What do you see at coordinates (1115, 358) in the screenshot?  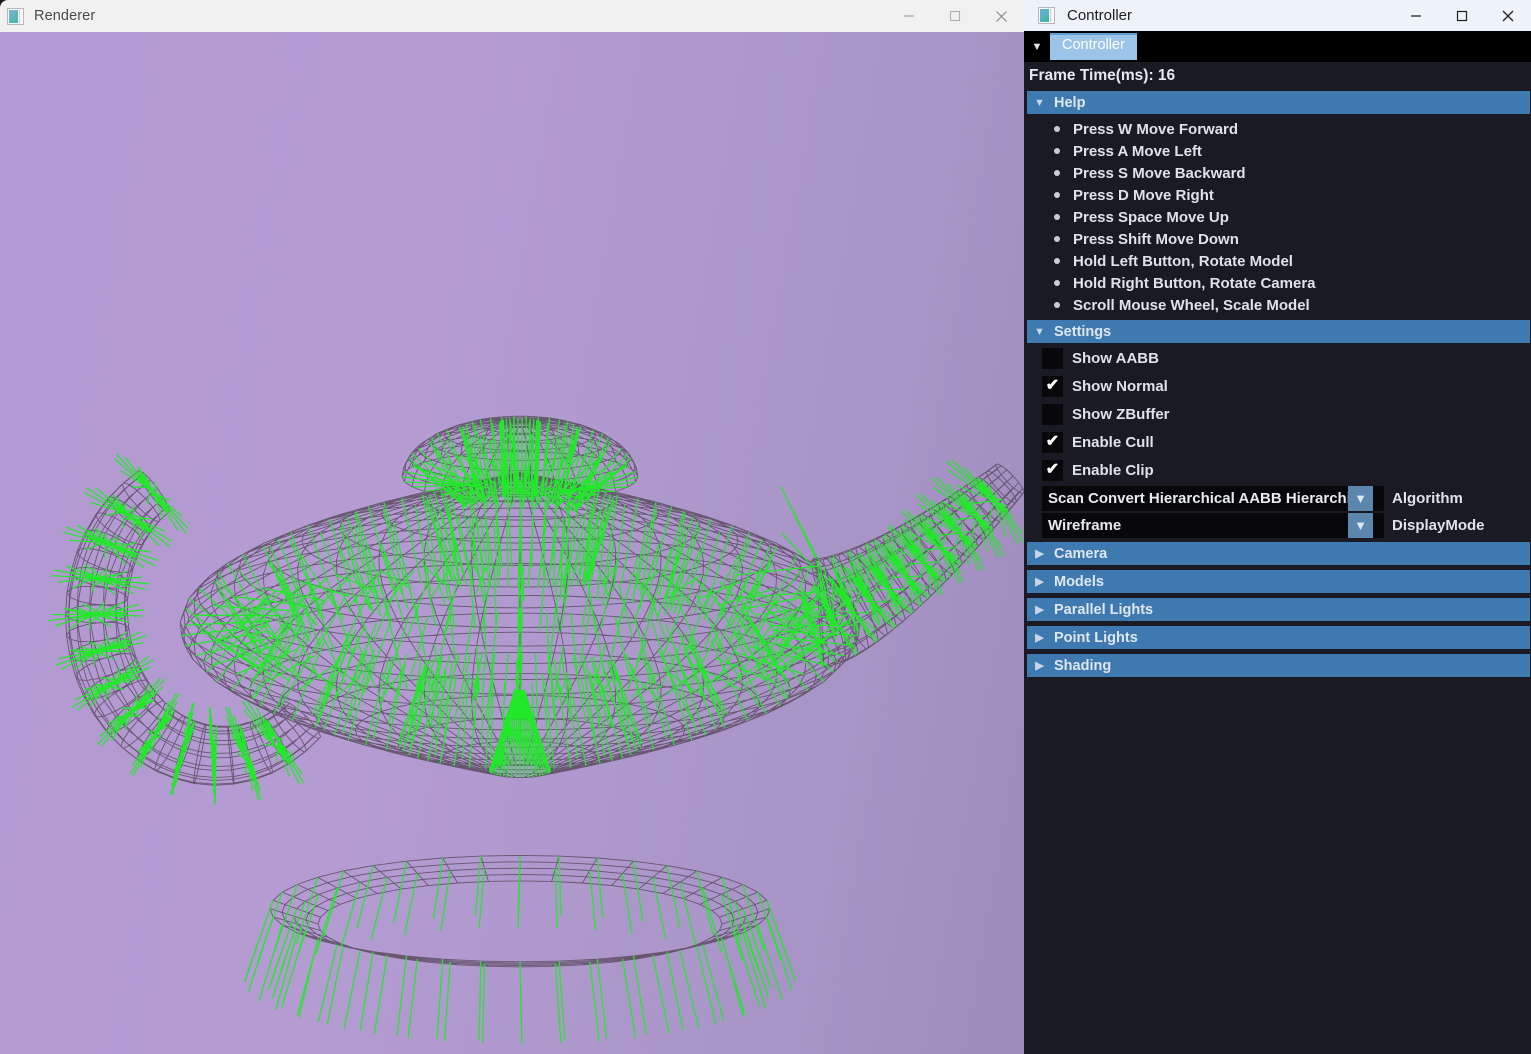 I see `checkbox-label: Show AABB` at bounding box center [1115, 358].